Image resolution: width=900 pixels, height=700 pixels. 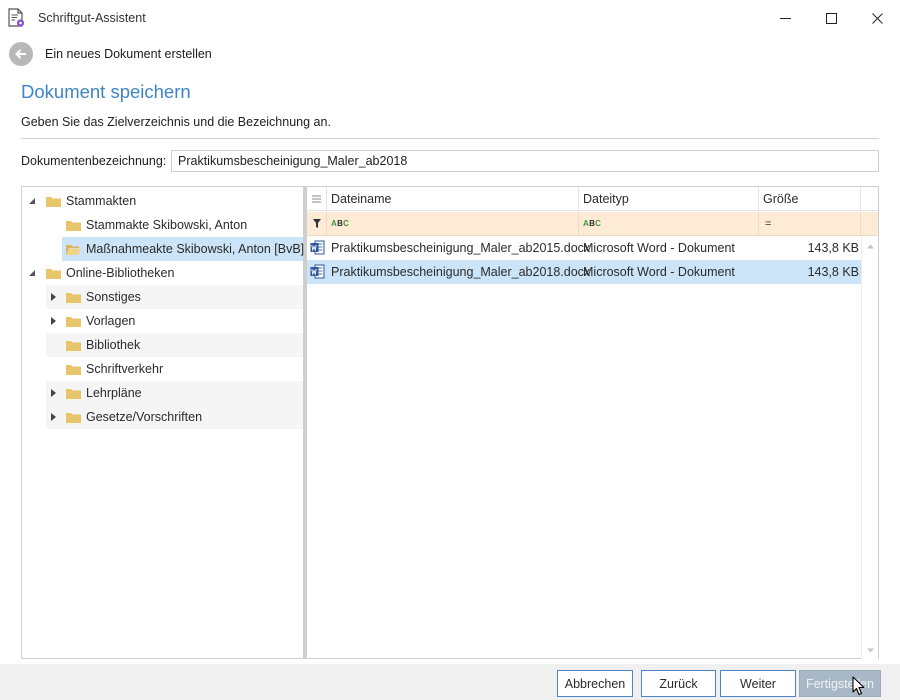 What do you see at coordinates (840, 683) in the screenshot?
I see `finish-button: Fertigstellen` at bounding box center [840, 683].